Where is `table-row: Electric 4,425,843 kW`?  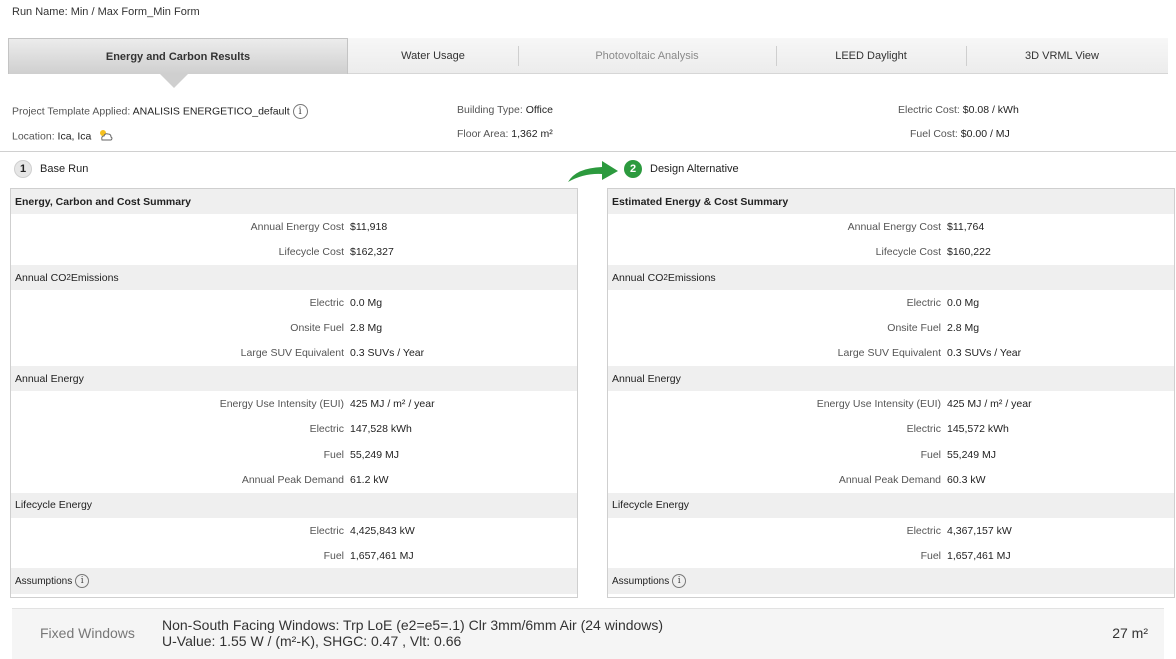 table-row: Electric 4,425,843 kW is located at coordinates (362, 530).